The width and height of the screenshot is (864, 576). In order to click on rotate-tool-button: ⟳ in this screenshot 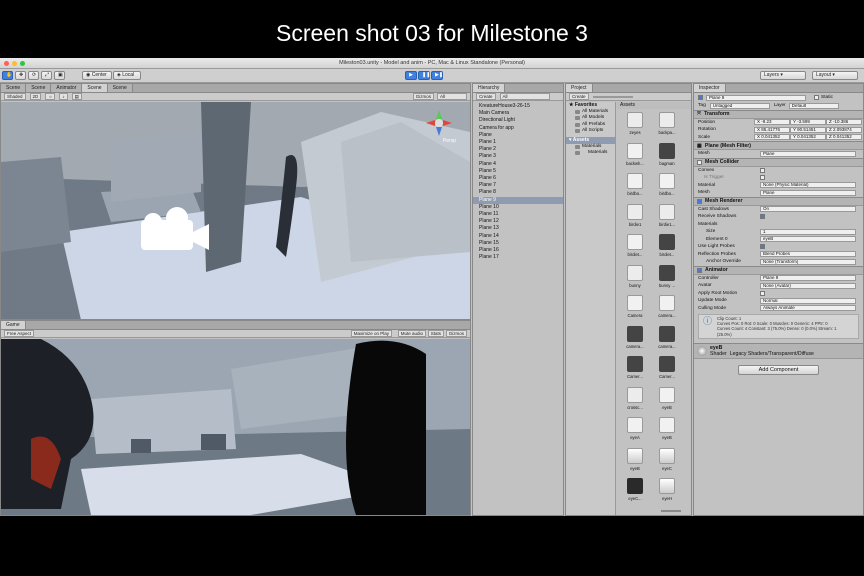, I will do `click(33, 75)`.